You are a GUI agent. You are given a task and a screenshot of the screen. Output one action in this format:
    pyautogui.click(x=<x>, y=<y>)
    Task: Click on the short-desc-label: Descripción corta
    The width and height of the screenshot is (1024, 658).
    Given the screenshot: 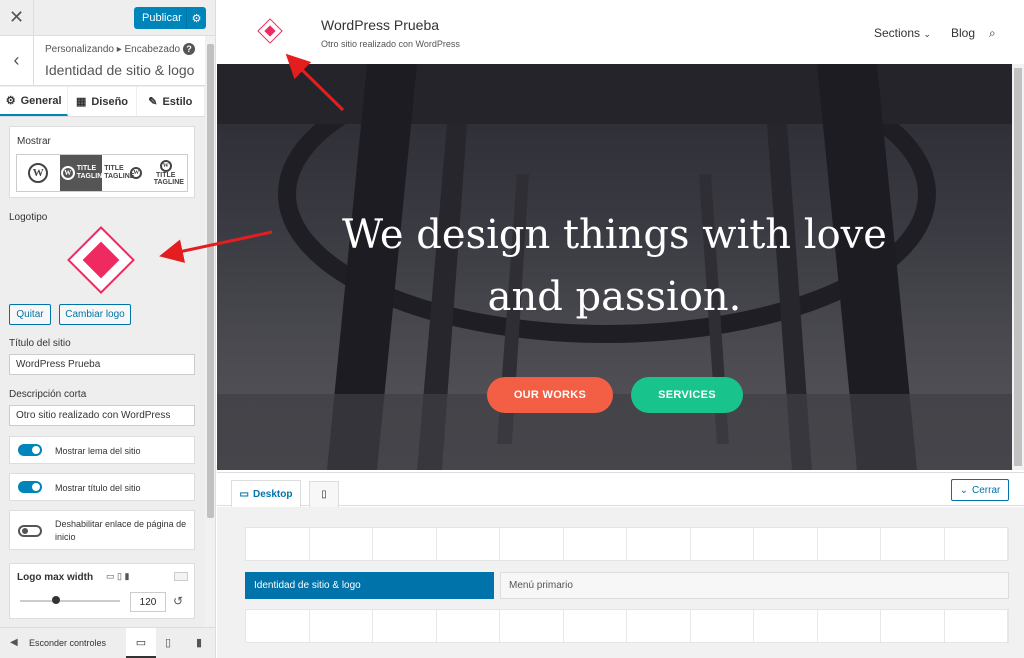 What is the action you would take?
    pyautogui.click(x=48, y=394)
    